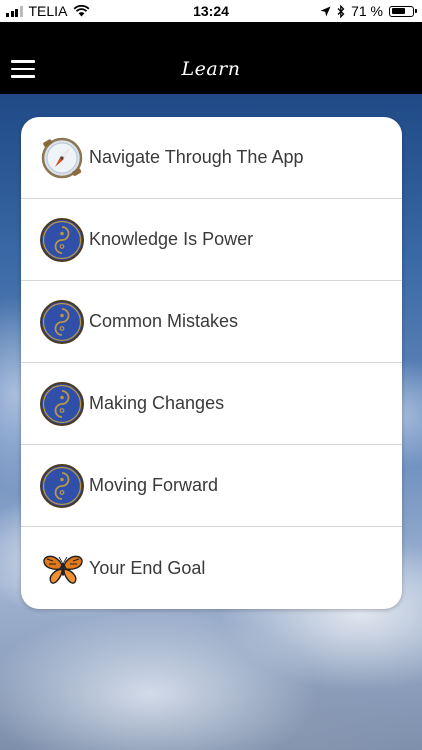  I want to click on battery-level, so click(398, 11).